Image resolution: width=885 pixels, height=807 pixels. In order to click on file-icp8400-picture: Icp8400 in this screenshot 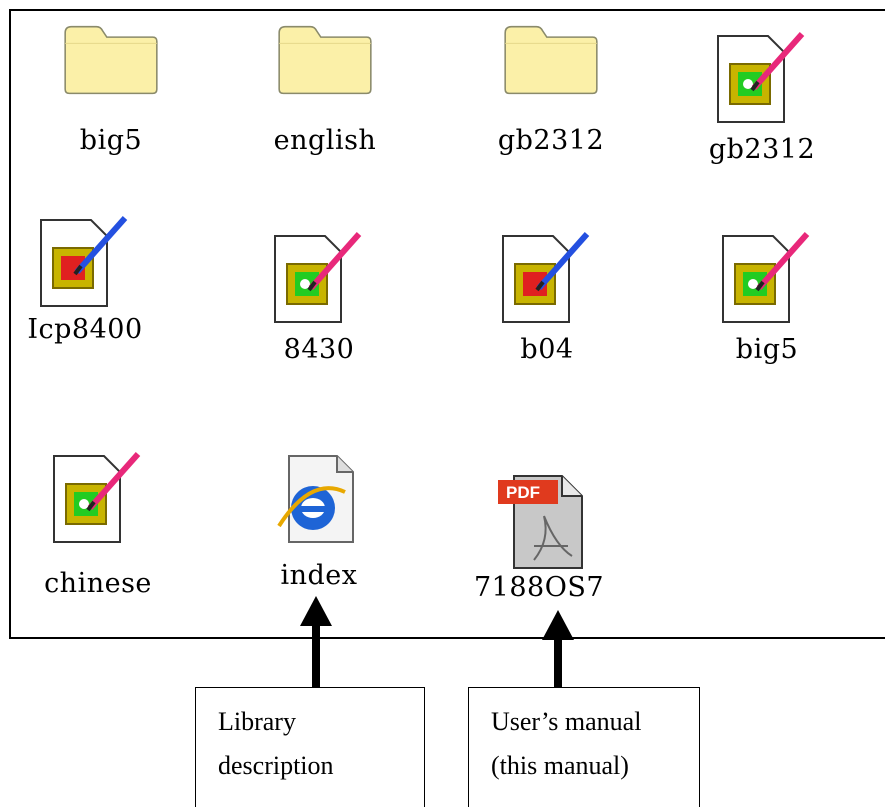, I will do `click(85, 278)`.